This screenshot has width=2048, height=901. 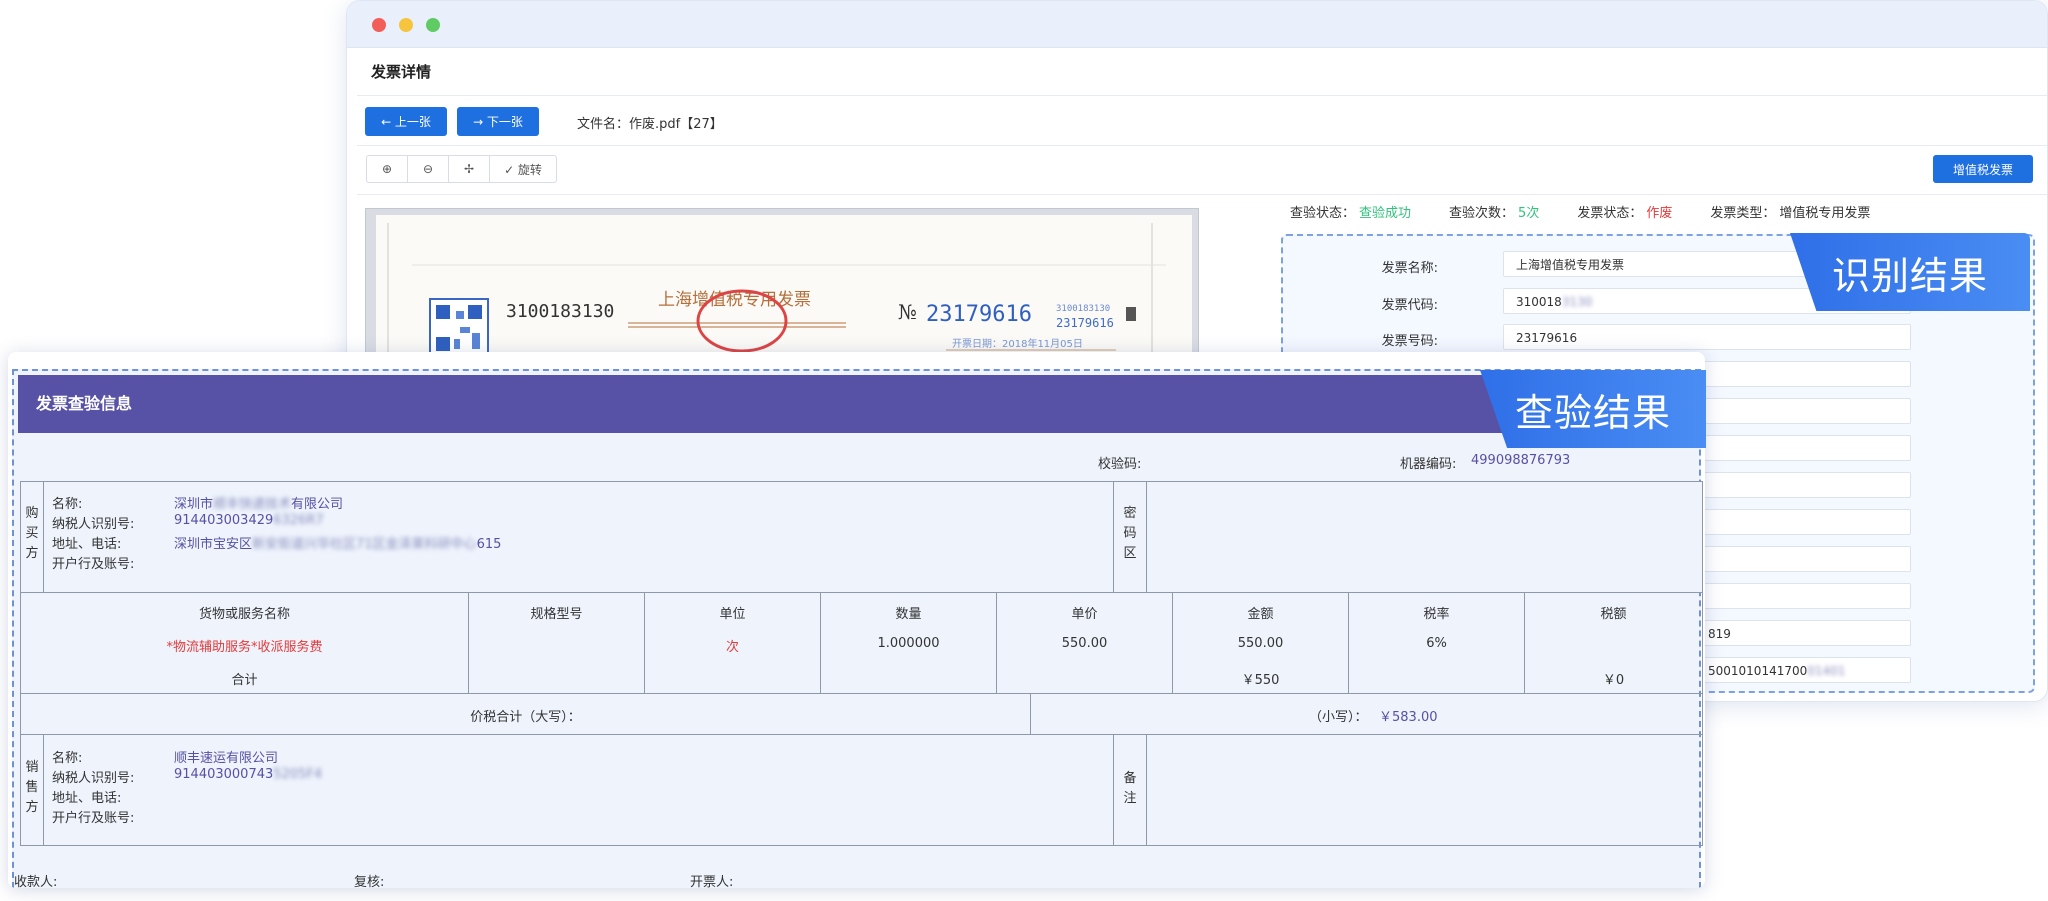 I want to click on zoom-out-icon: ⊖, so click(x=428, y=169).